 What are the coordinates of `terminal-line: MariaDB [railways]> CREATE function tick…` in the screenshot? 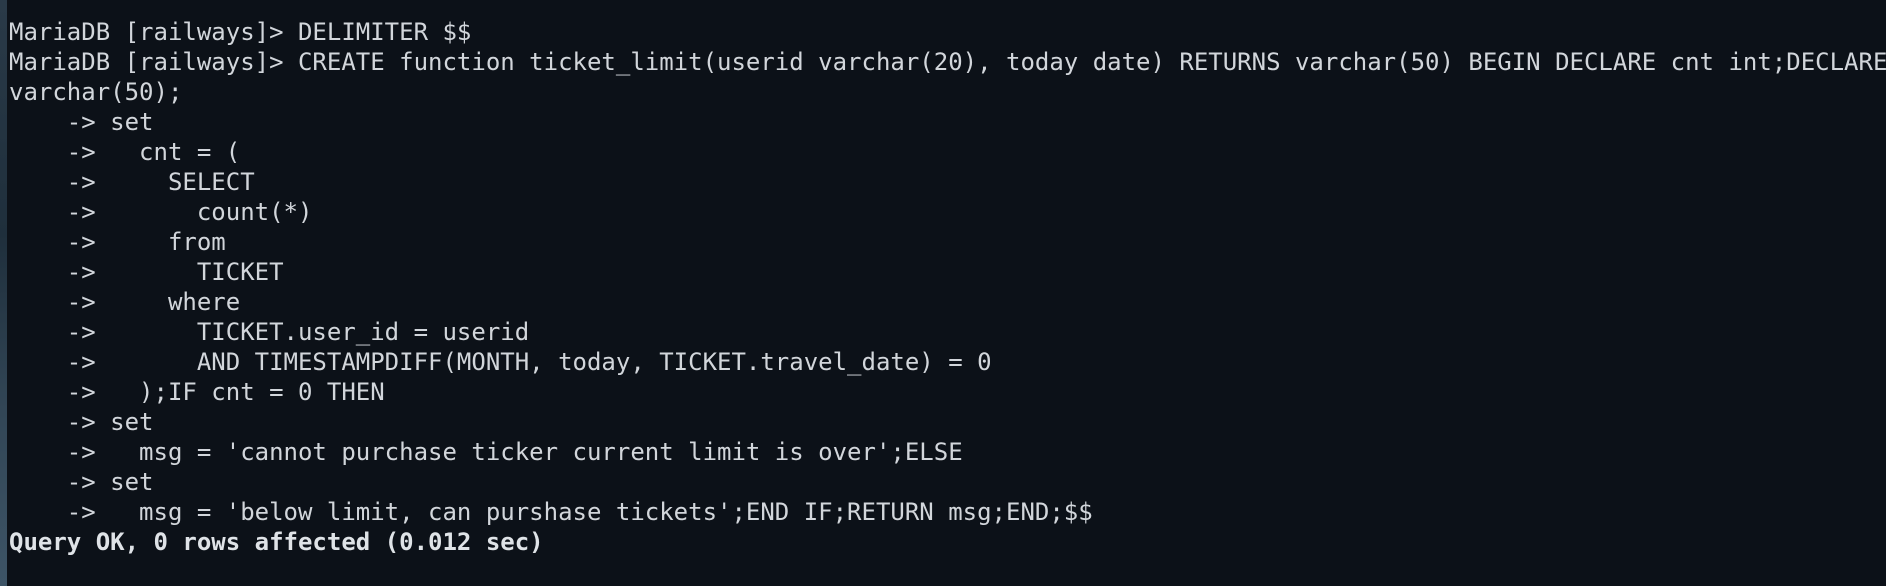 It's located at (947, 62).